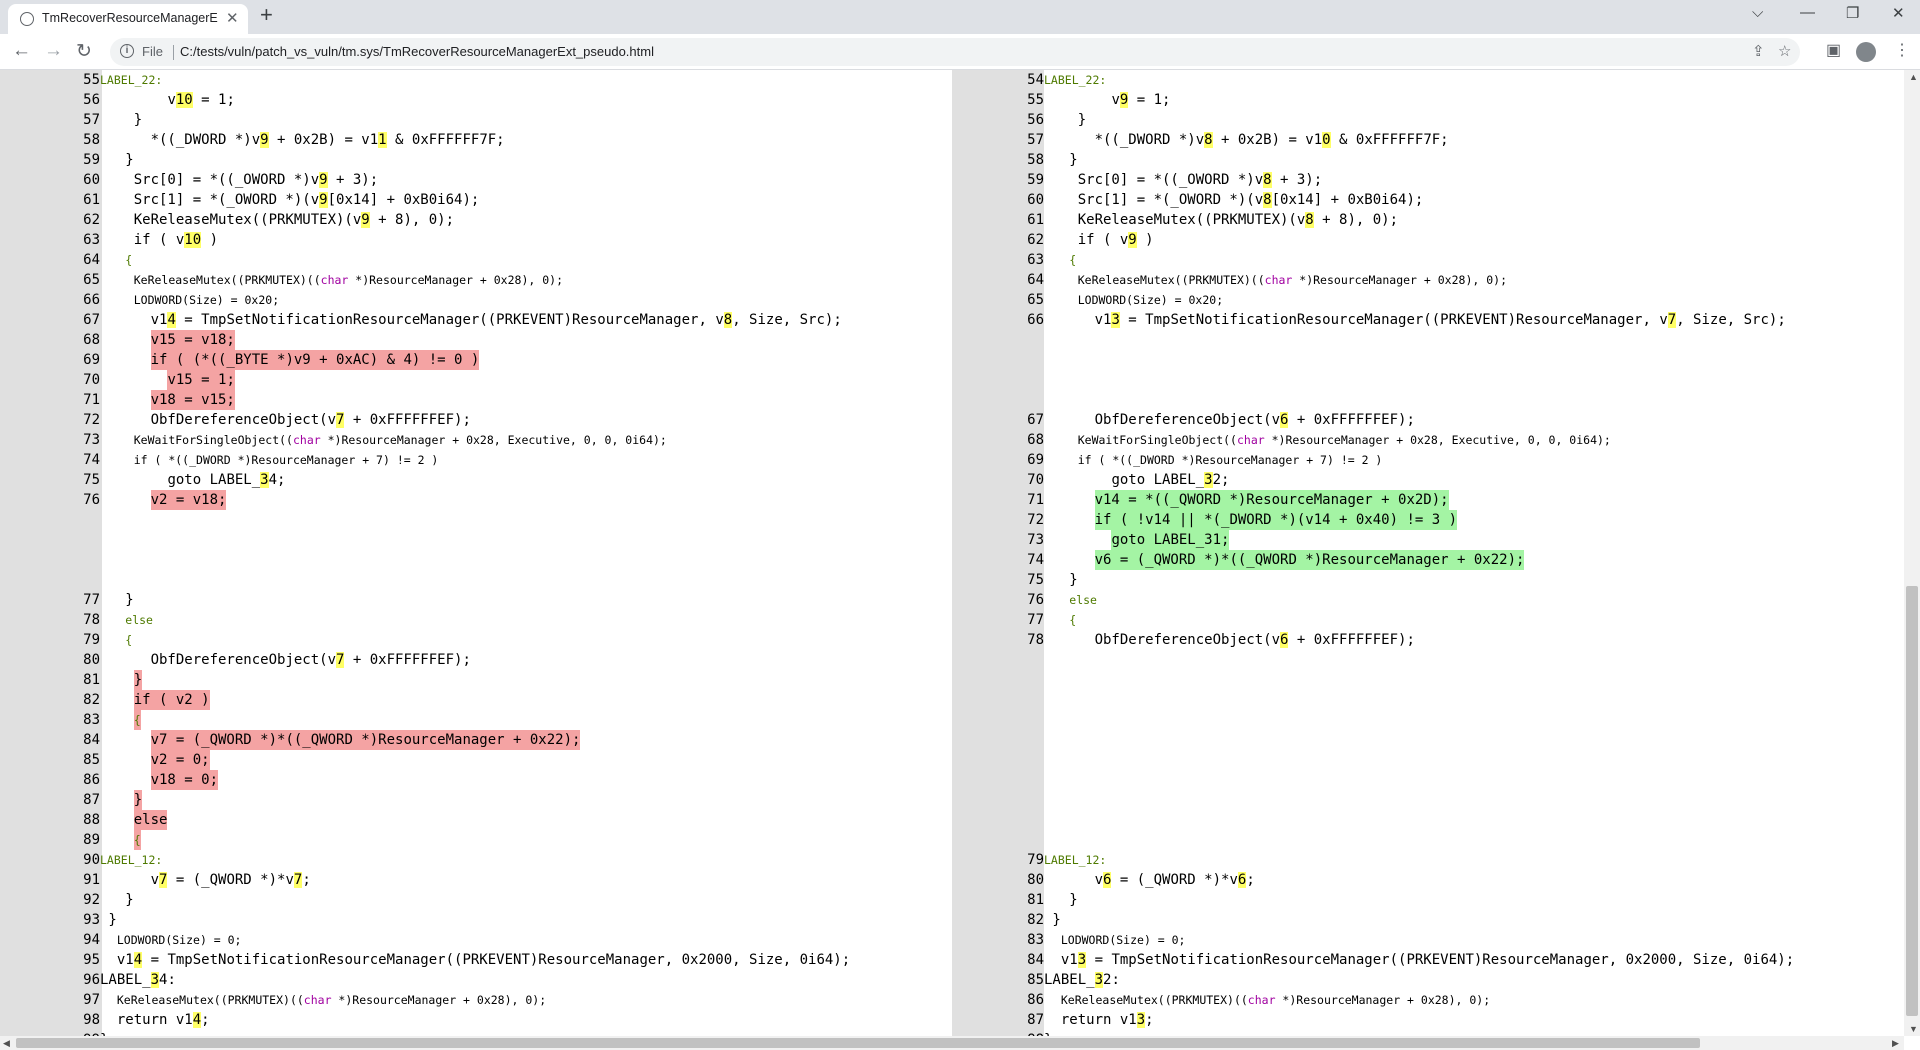 Image resolution: width=1920 pixels, height=1050 pixels. Describe the element at coordinates (1035, 640) in the screenshot. I see `line-number: 78` at that location.